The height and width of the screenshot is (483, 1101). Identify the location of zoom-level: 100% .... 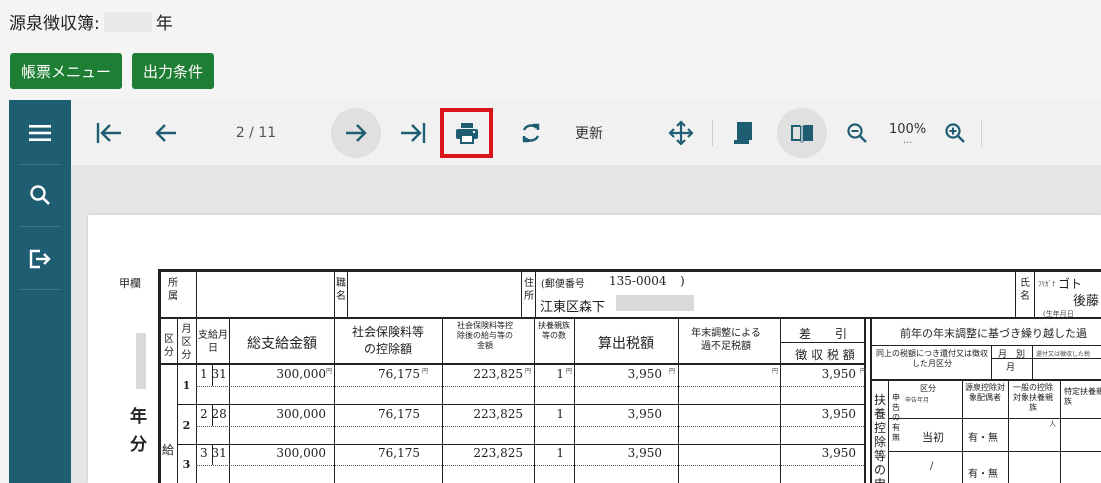
(907, 134).